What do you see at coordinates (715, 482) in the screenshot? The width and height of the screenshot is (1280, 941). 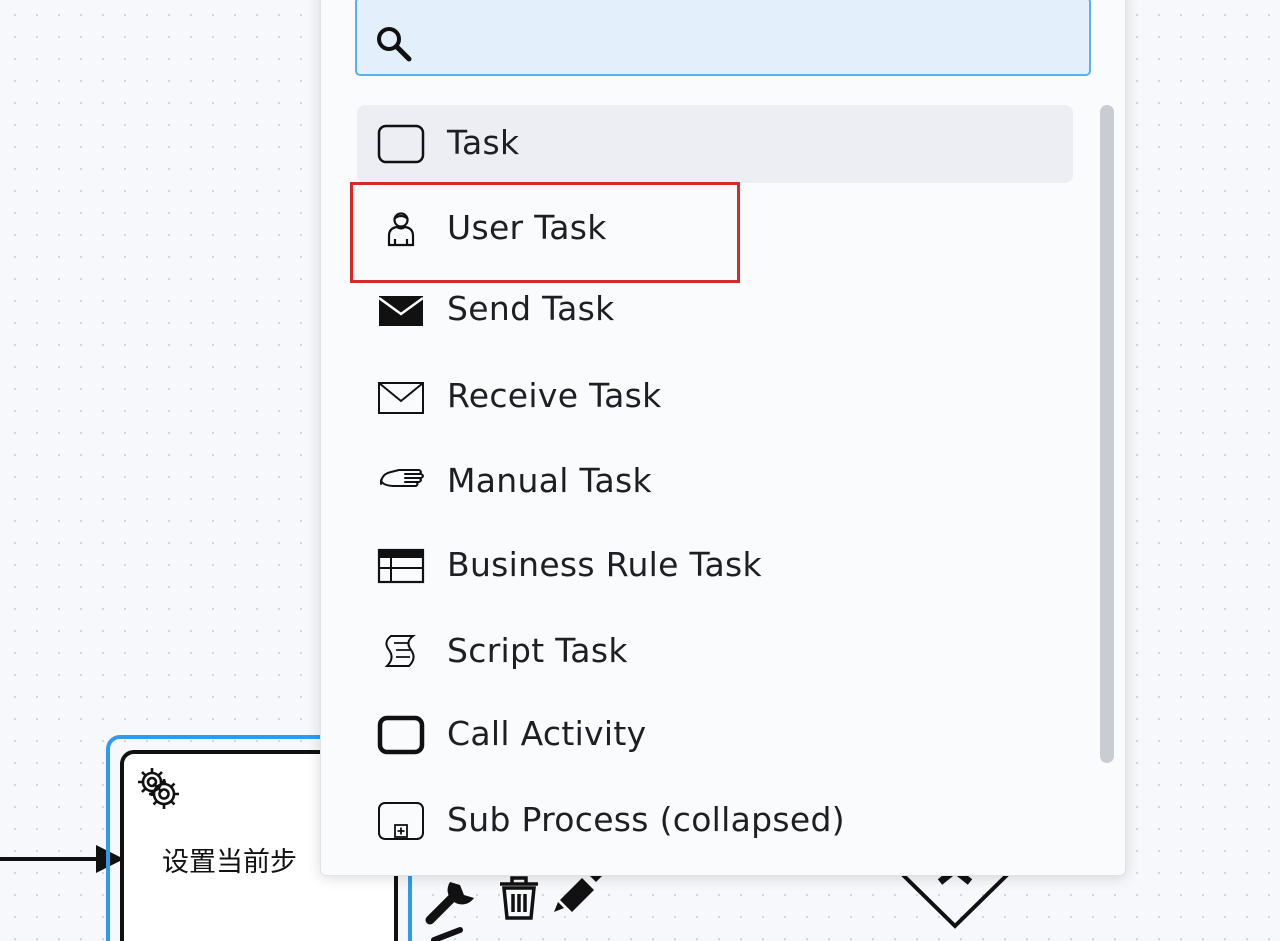 I see `menu-entry-manual-task: Manual Task` at bounding box center [715, 482].